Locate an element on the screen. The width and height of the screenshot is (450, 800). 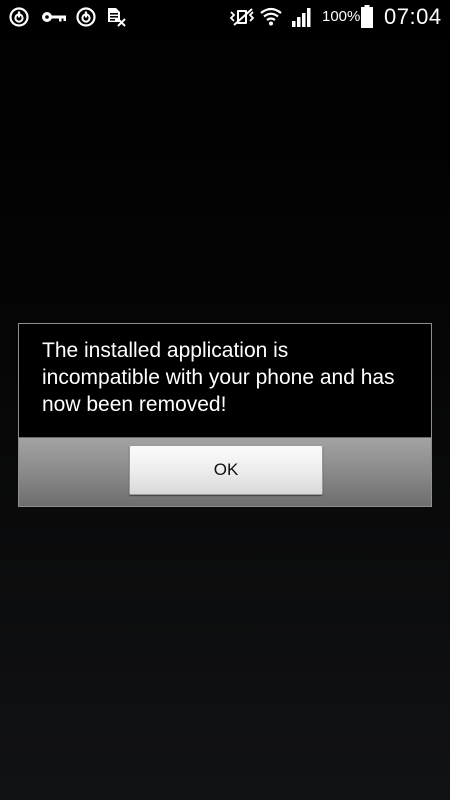
key-icon is located at coordinates (54, 17).